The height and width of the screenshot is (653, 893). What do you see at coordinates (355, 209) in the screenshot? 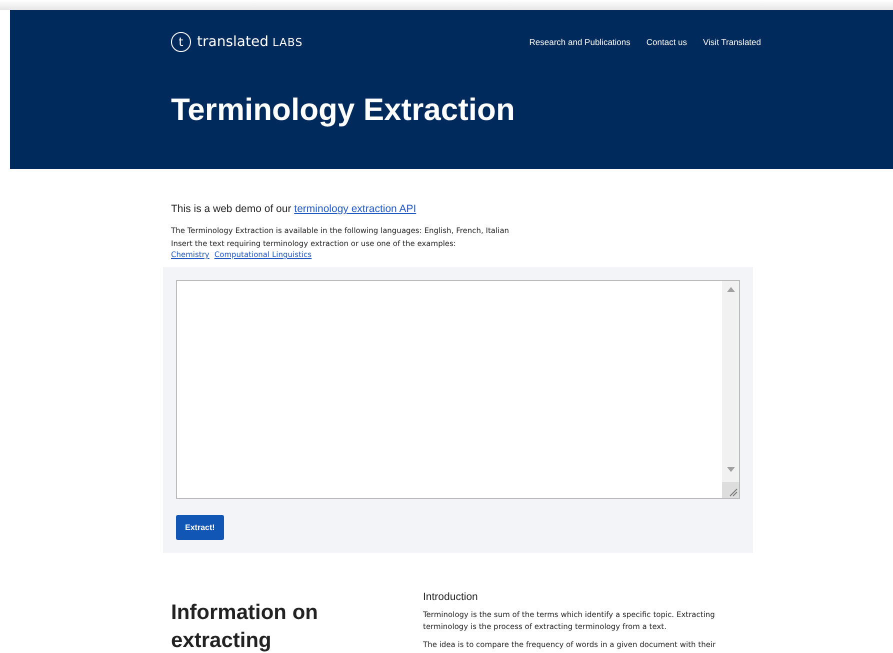
I see `api-link: terminology extraction API` at bounding box center [355, 209].